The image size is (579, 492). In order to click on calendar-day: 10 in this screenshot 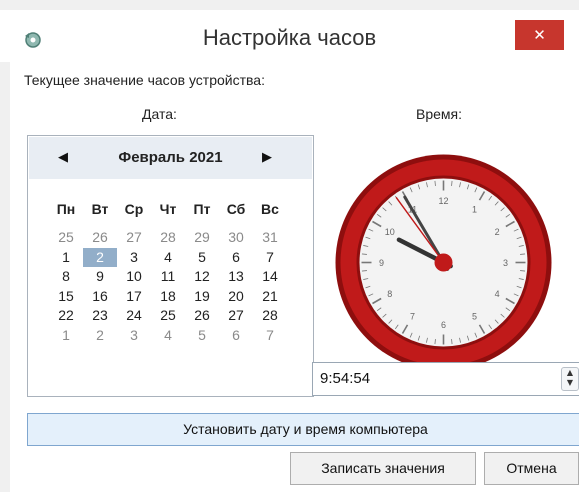, I will do `click(134, 277)`.